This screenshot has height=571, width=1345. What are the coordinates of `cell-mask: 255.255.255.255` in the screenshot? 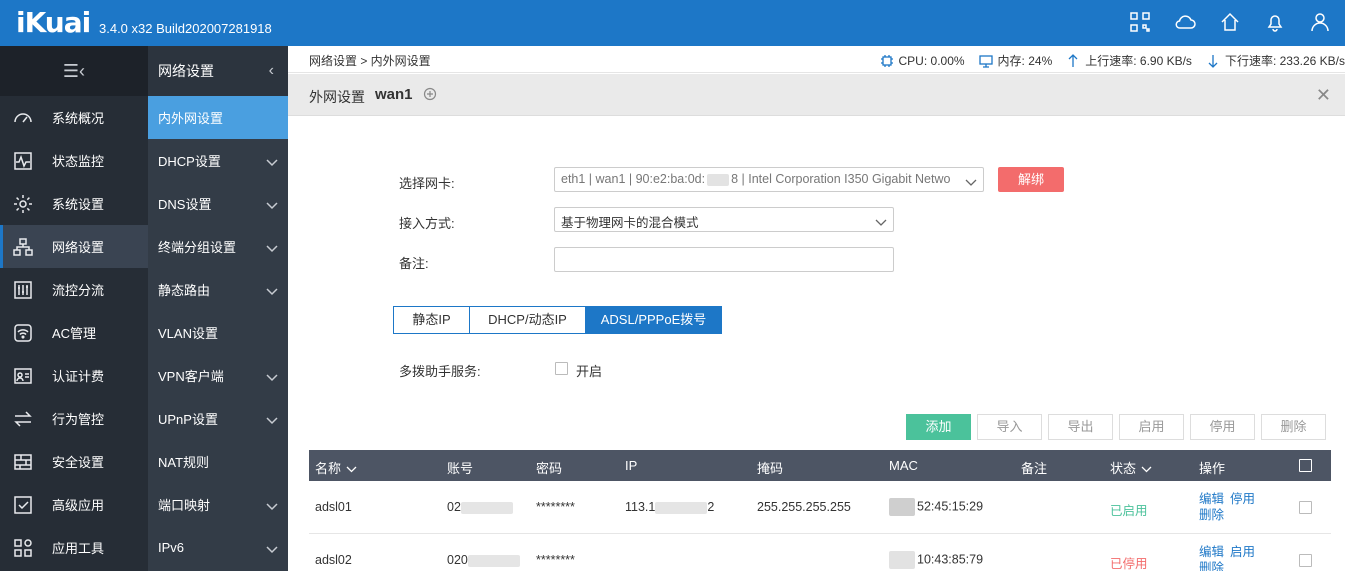 It's located at (804, 507).